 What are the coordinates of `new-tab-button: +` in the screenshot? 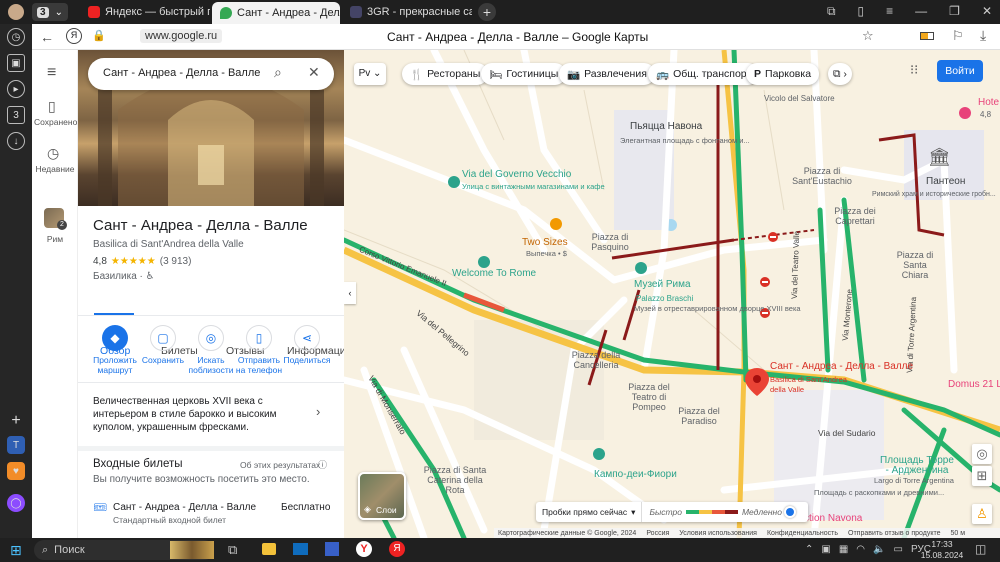 It's located at (487, 12).